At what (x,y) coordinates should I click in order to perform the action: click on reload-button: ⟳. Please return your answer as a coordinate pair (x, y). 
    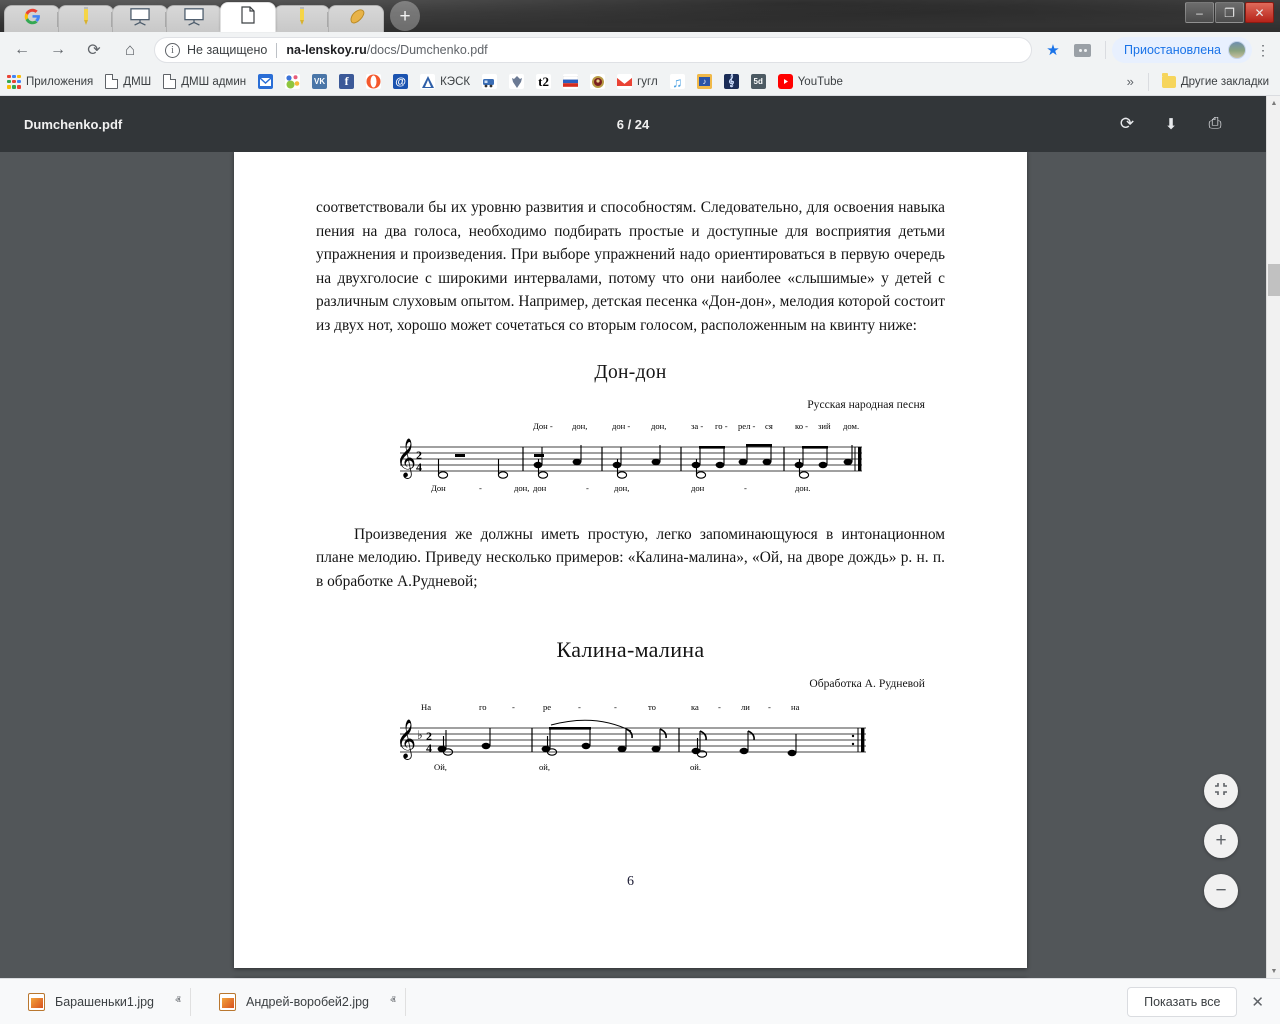
    Looking at the image, I should click on (94, 50).